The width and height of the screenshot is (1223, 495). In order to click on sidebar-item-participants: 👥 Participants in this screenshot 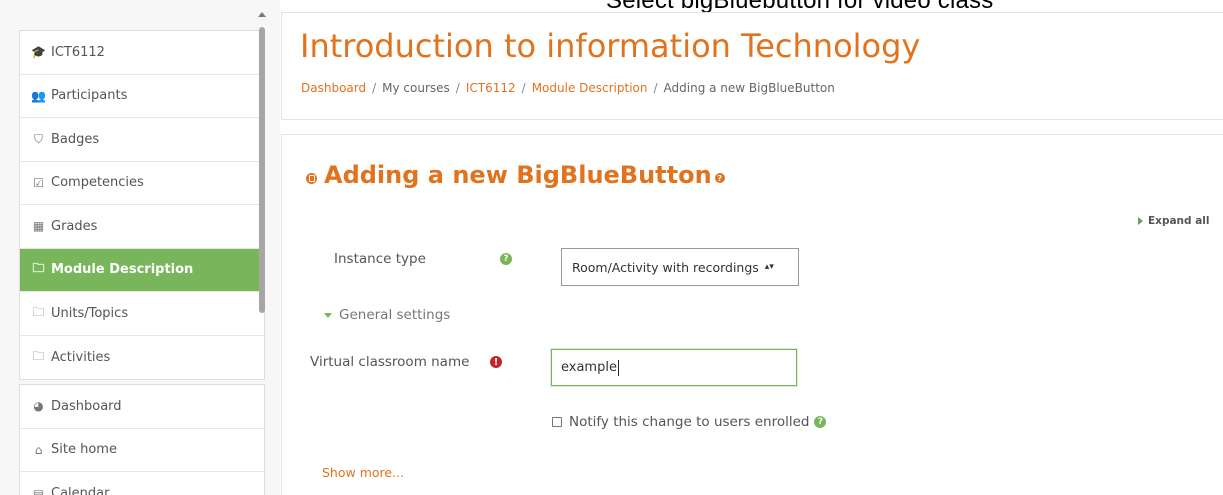, I will do `click(142, 96)`.